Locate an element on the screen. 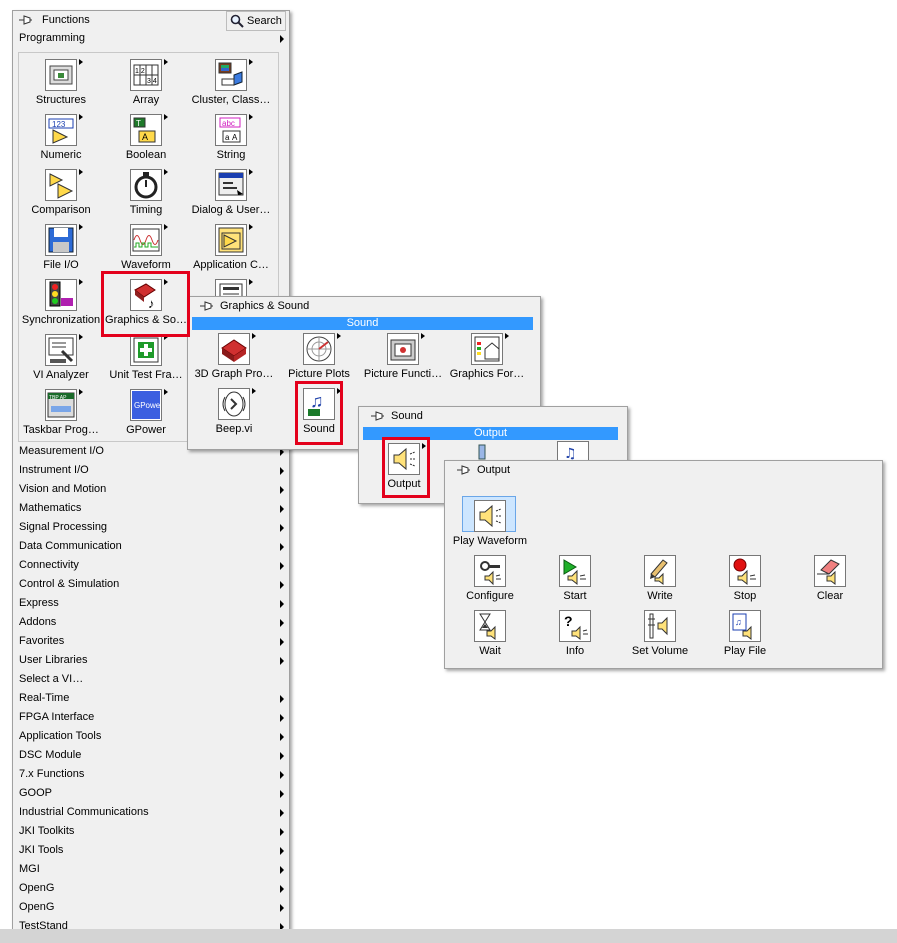  palette-item-array: 1 23 4 Array is located at coordinates (144, 83).